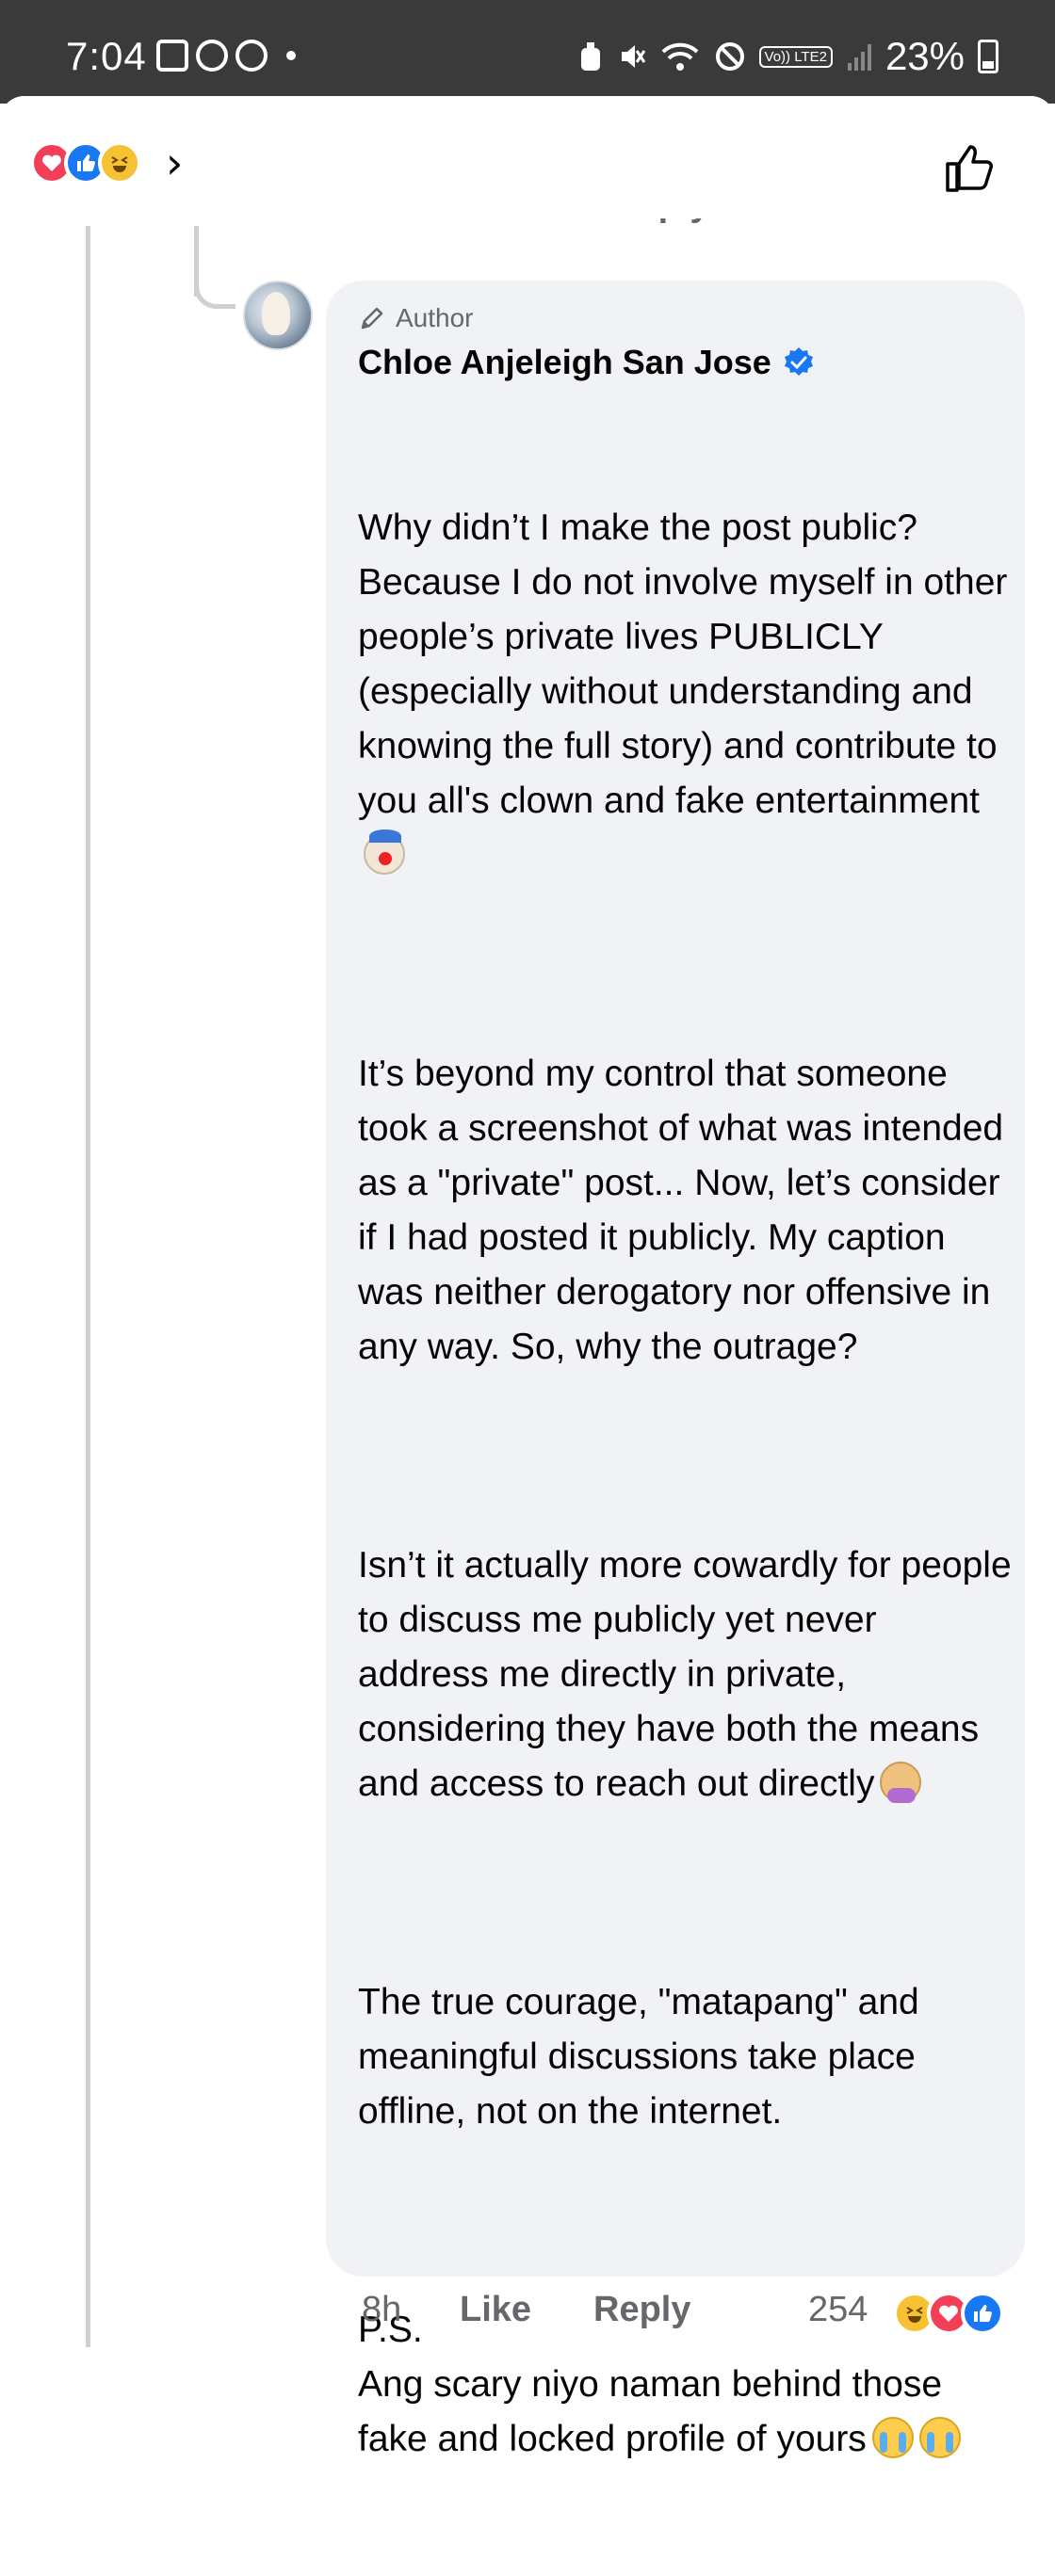 This screenshot has height=2576, width=1055. I want to click on author-badge-label: Author, so click(435, 317).